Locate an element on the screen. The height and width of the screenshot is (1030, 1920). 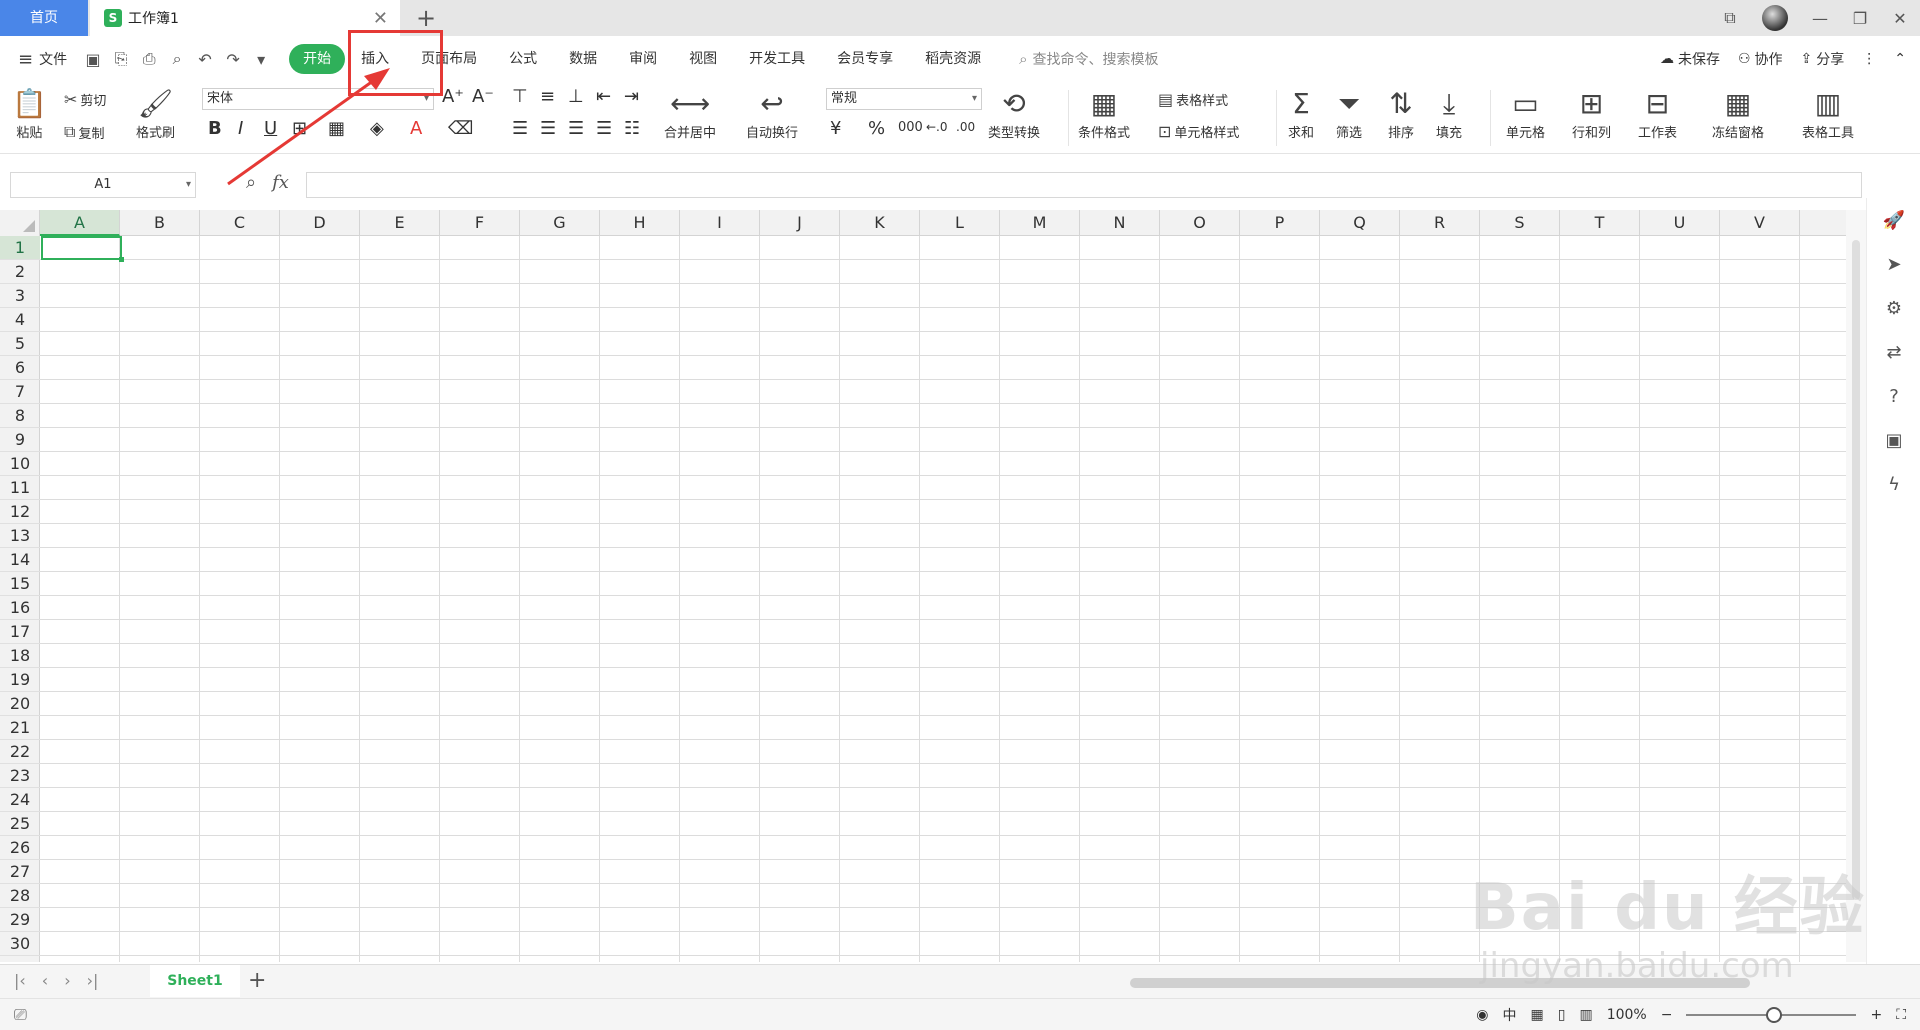
zoom-out-icon: − is located at coordinates (1667, 1015).